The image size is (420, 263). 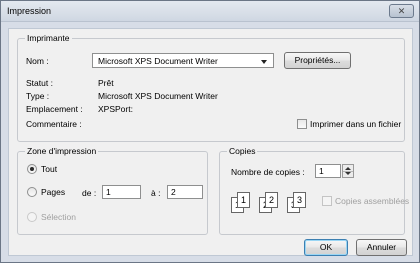 What do you see at coordinates (268, 172) in the screenshot?
I see `copies-count-label: Nombre de copies :` at bounding box center [268, 172].